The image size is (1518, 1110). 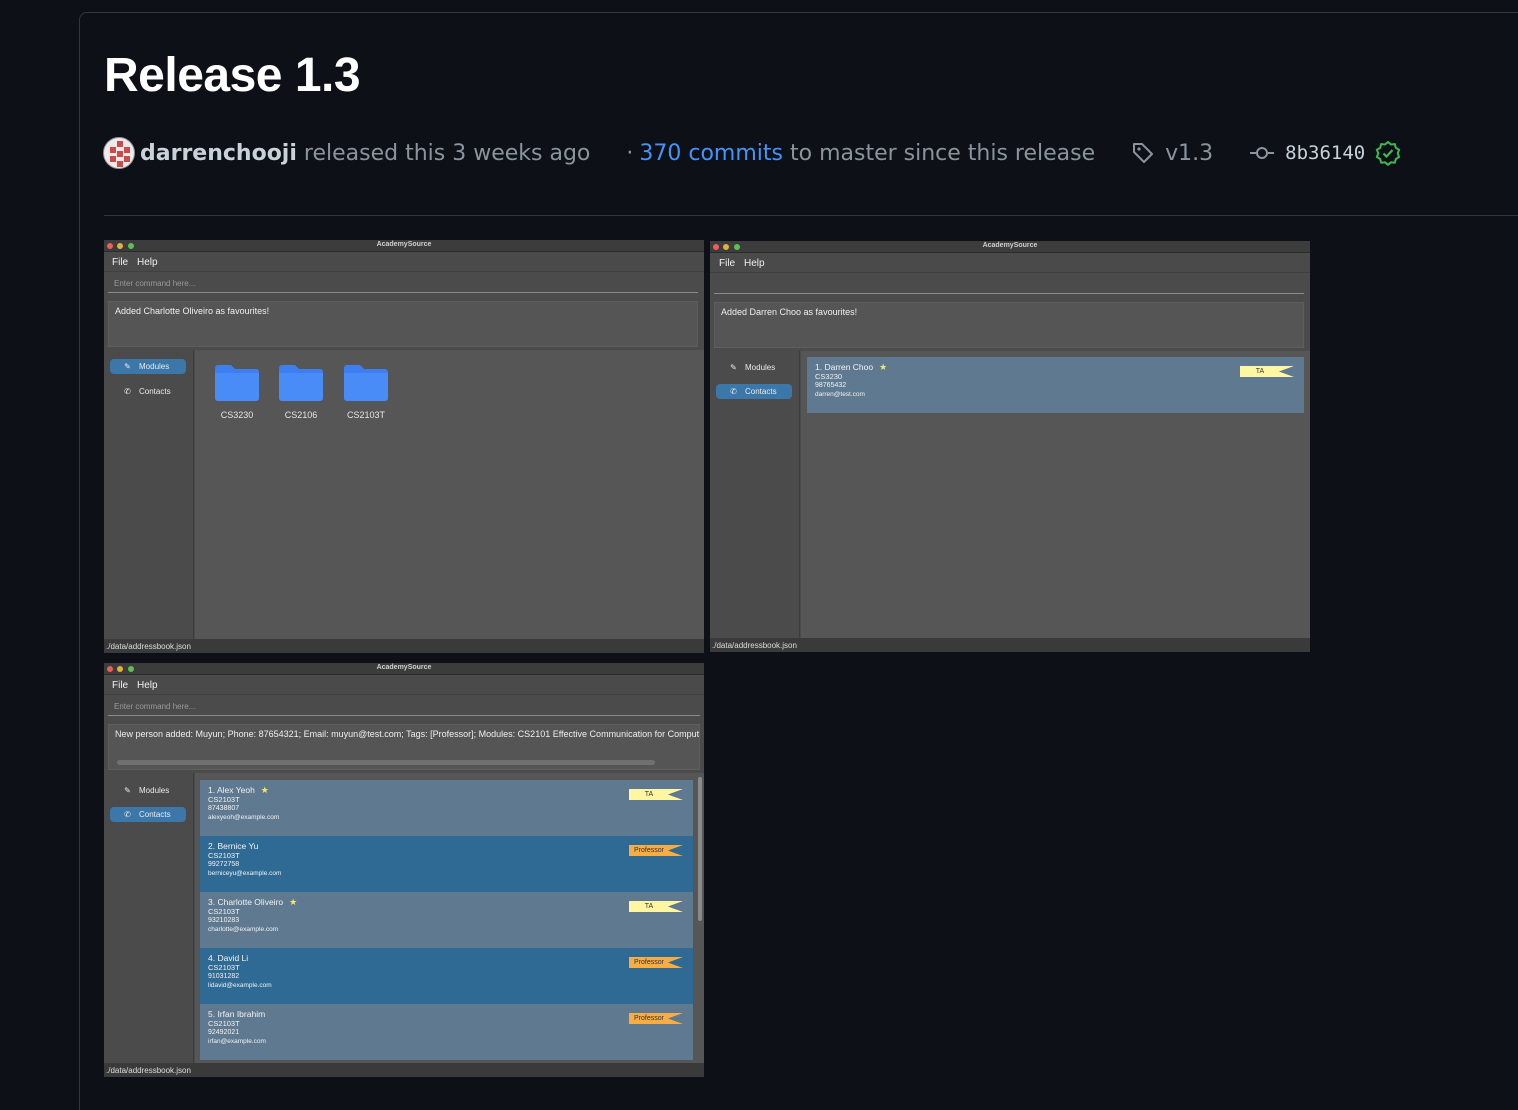 I want to click on contact-email: berniceyu@example.com, so click(x=245, y=873).